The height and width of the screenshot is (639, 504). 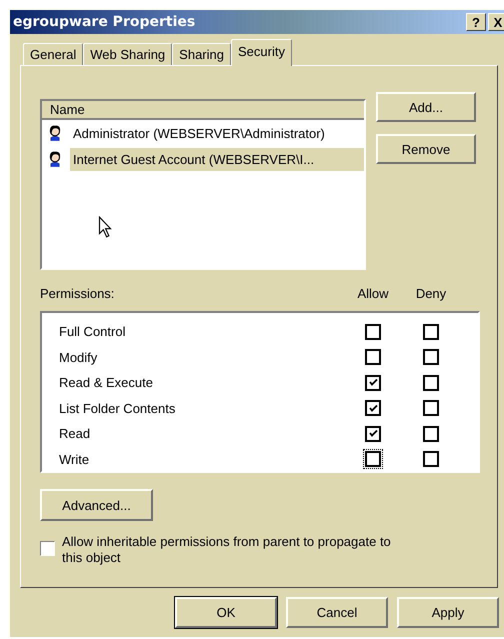 I want to click on column-header: Deny, so click(x=431, y=293).